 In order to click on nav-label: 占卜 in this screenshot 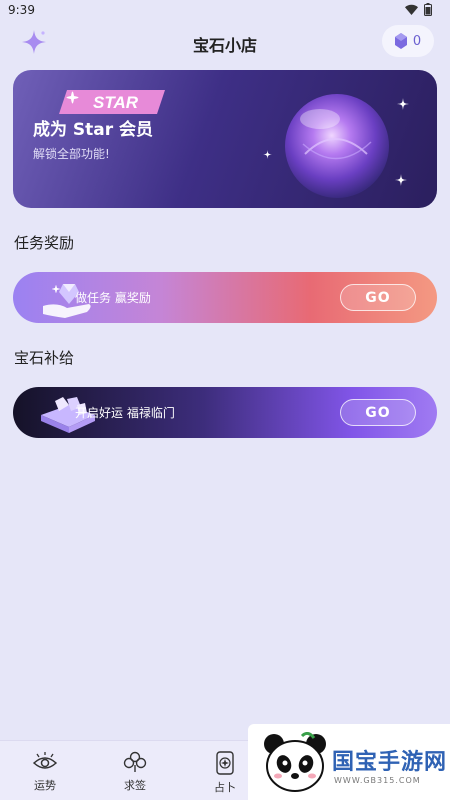, I will do `click(225, 787)`.